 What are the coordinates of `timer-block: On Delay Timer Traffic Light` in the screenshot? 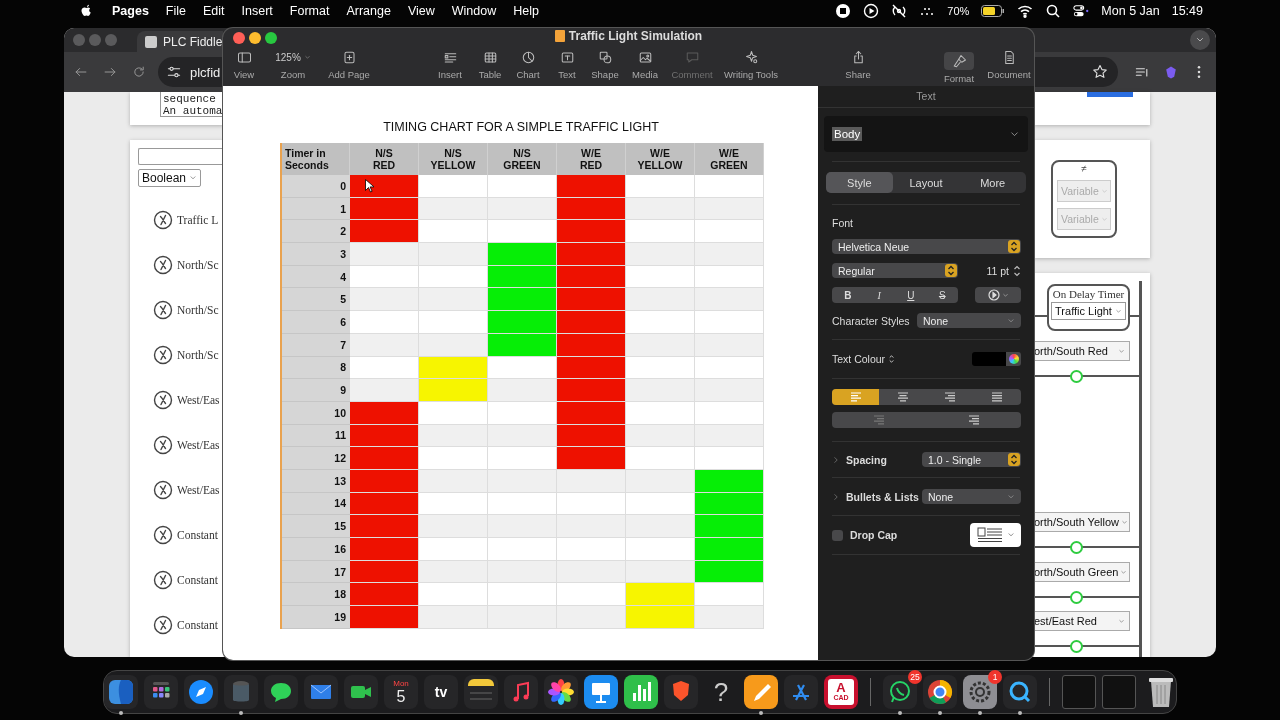 It's located at (1088, 307).